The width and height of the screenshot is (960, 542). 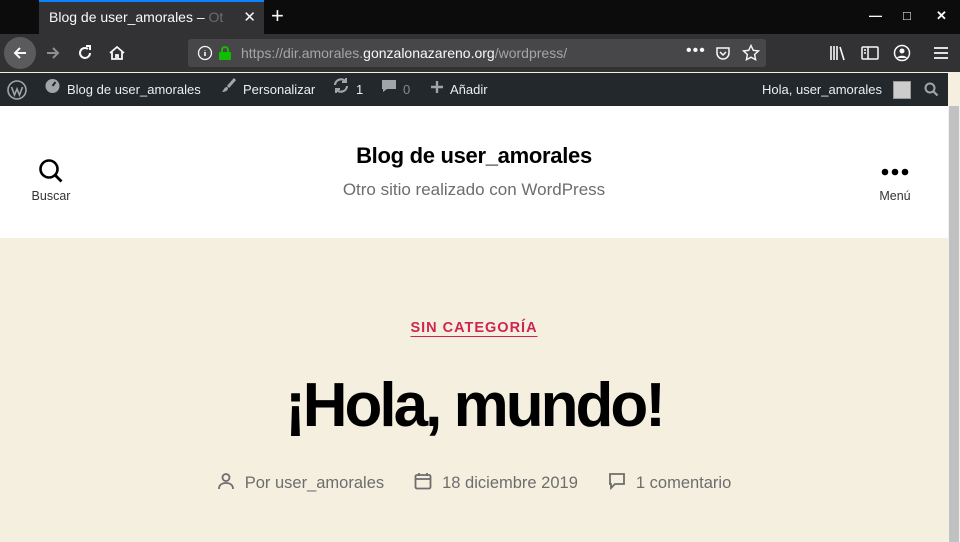 I want to click on site-title: Blog de user_amorales, so click(x=474, y=156).